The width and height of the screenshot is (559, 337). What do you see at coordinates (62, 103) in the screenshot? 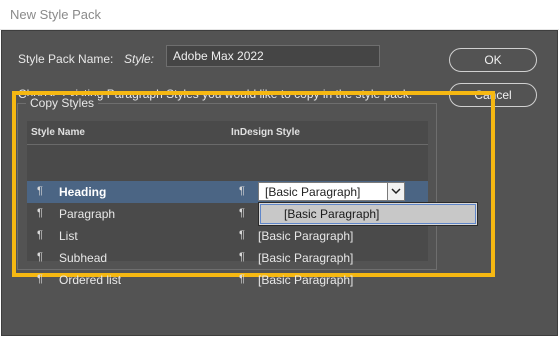
I see `copy-styles-legend: Copy Styles` at bounding box center [62, 103].